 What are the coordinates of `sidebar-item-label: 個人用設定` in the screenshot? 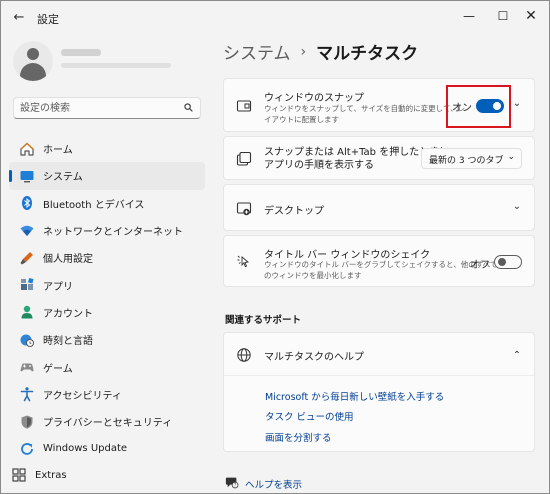 It's located at (68, 260).